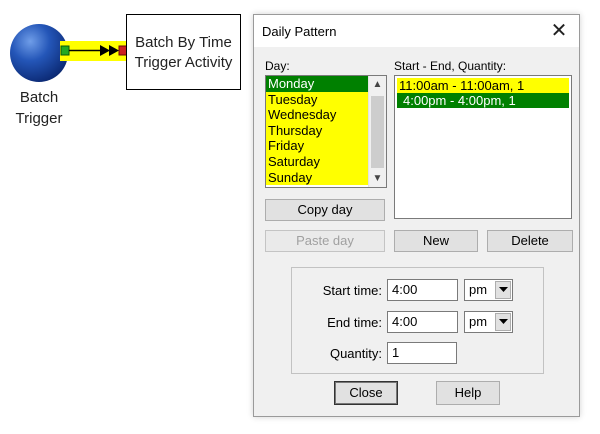  I want to click on day-list-item: Monday, so click(317, 84).